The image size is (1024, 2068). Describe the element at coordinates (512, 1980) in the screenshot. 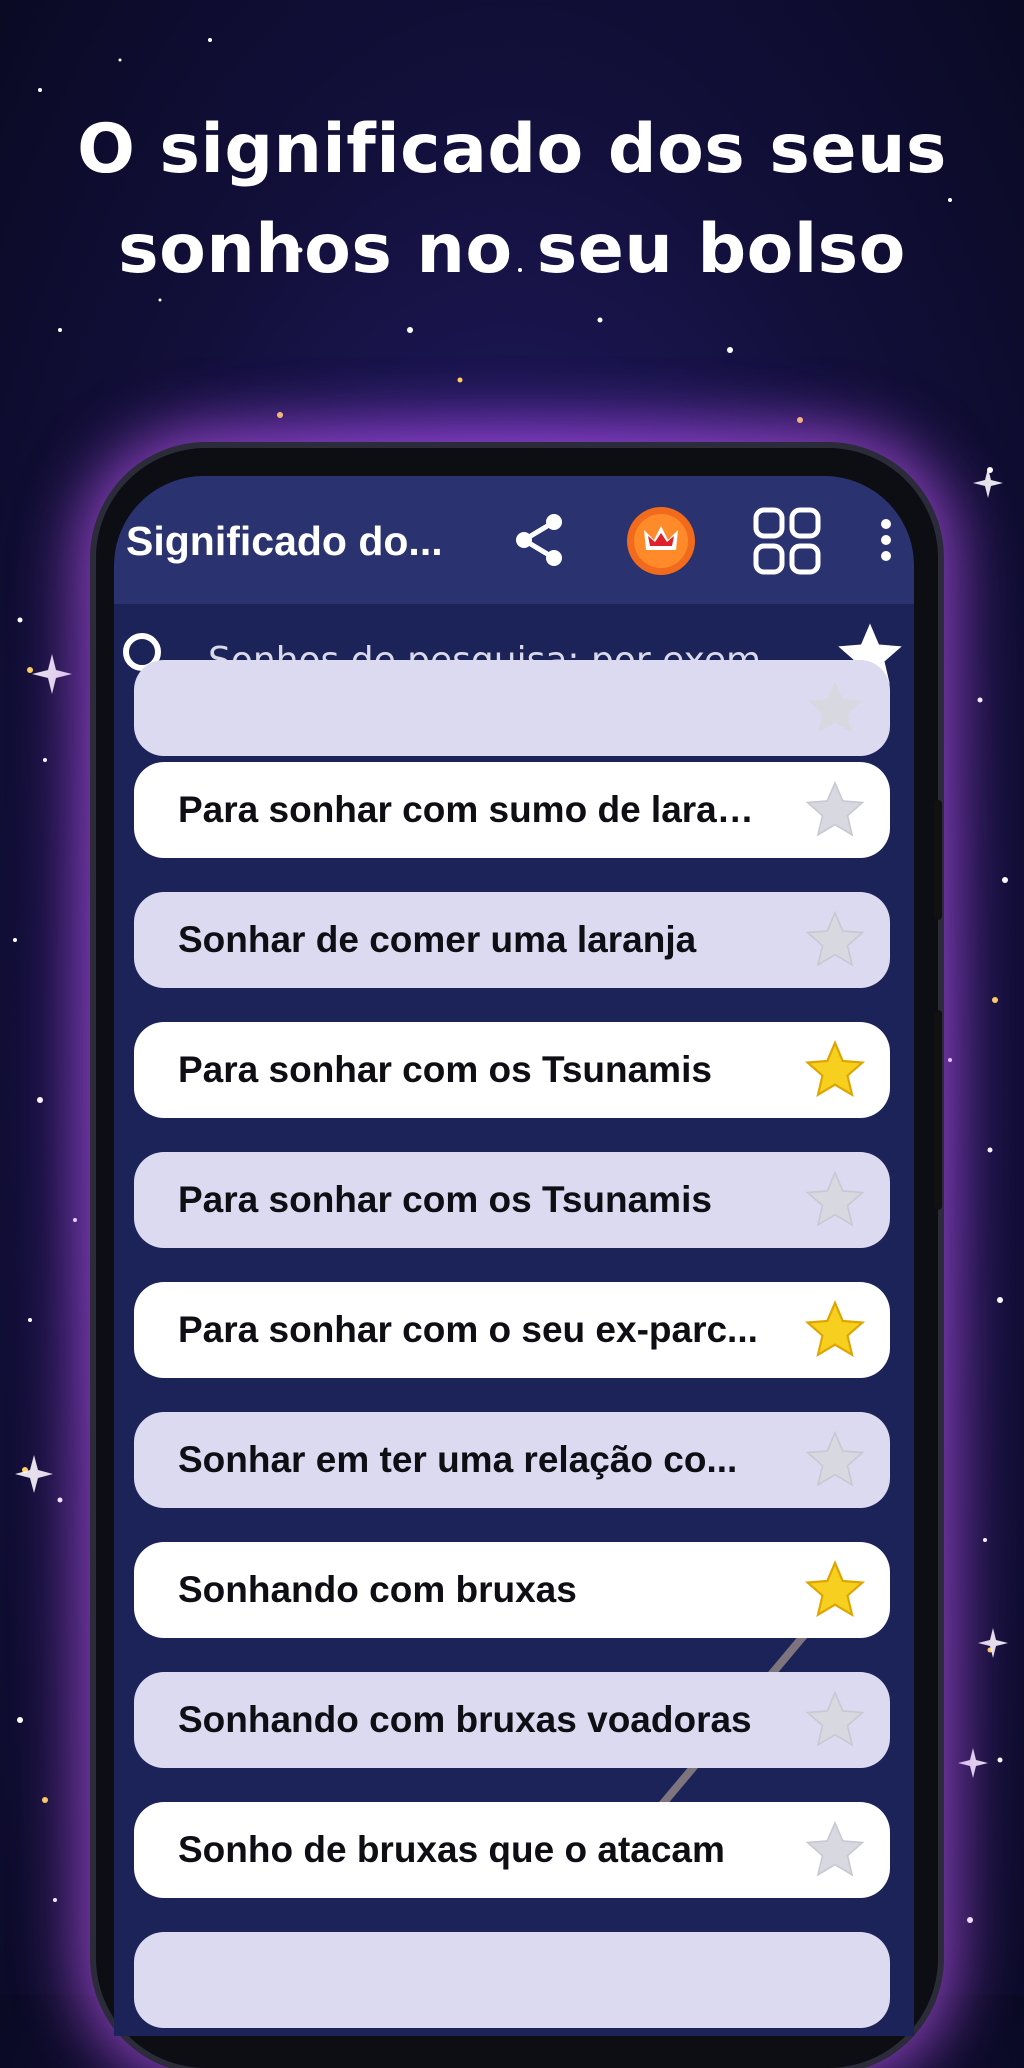

I see `list-item-partial` at that location.